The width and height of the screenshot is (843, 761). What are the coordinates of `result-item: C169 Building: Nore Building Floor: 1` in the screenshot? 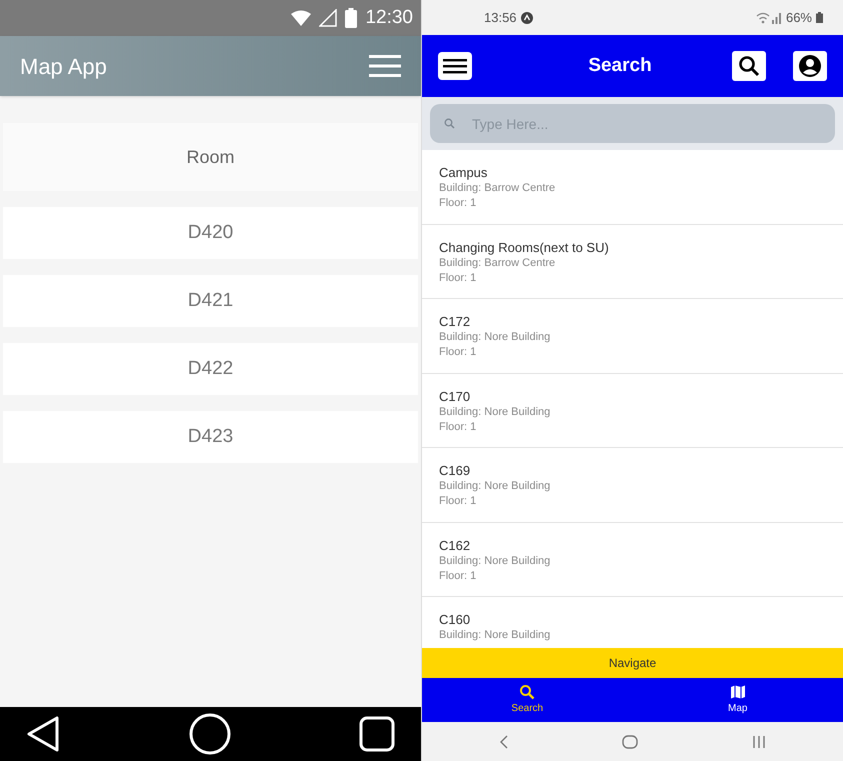 It's located at (632, 485).